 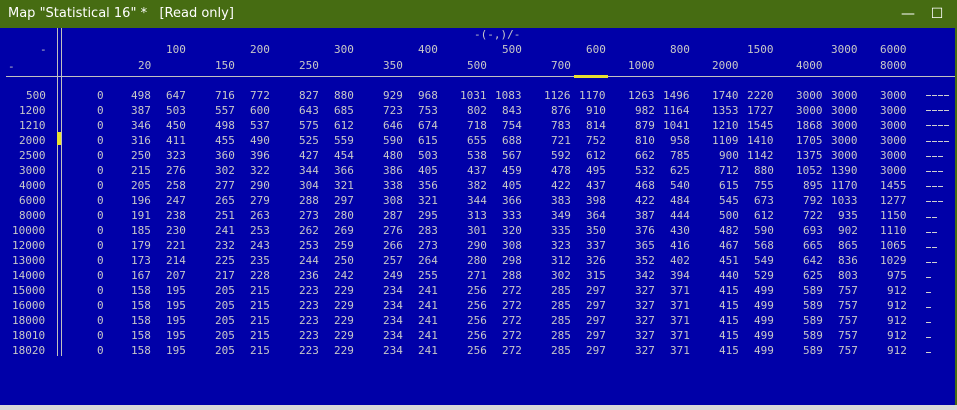 What do you see at coordinates (176, 200) in the screenshot?
I see `map-cell: 247` at bounding box center [176, 200].